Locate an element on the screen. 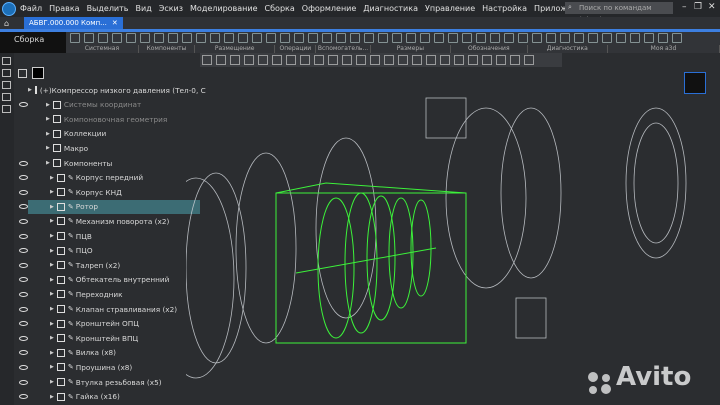  tree-item: ▶ ✎ Механизм поворота (x2) is located at coordinates (109, 221).